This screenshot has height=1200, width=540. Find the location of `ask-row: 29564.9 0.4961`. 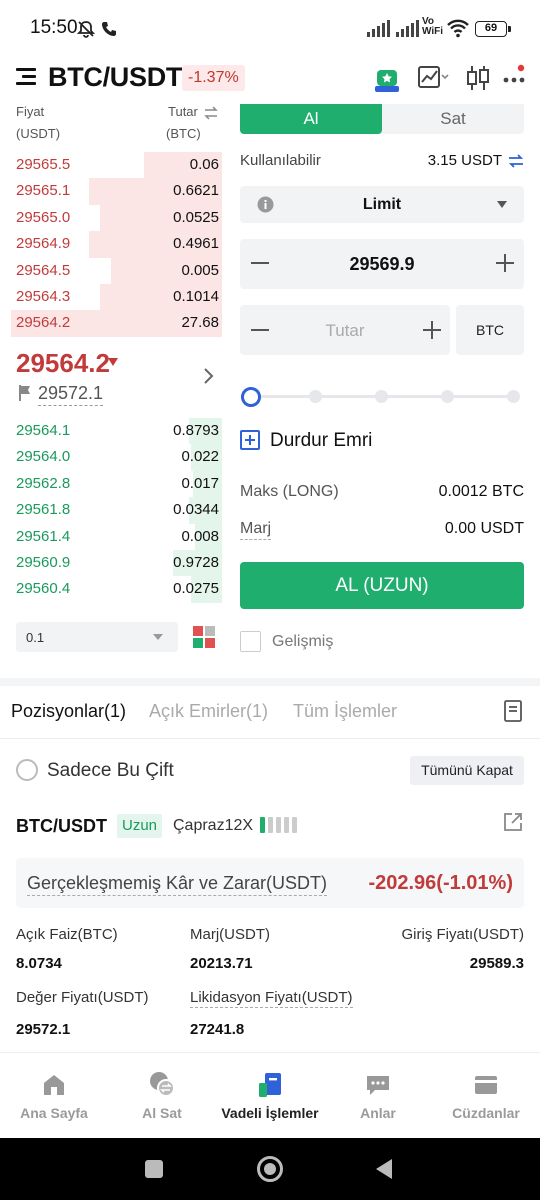

ask-row: 29564.9 0.4961 is located at coordinates (111, 244).